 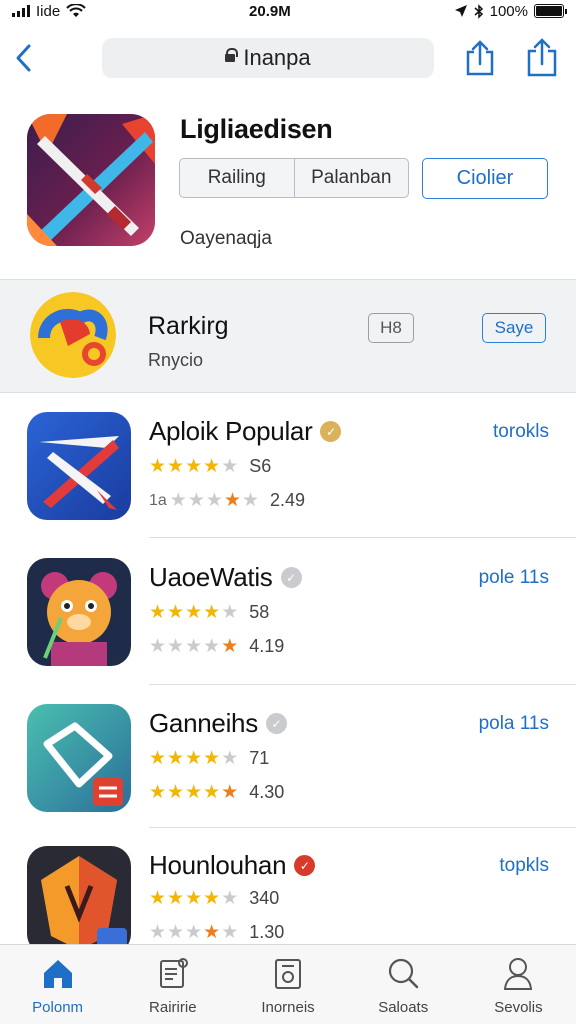 I want to click on carrier-label: Iide, so click(x=48, y=11).